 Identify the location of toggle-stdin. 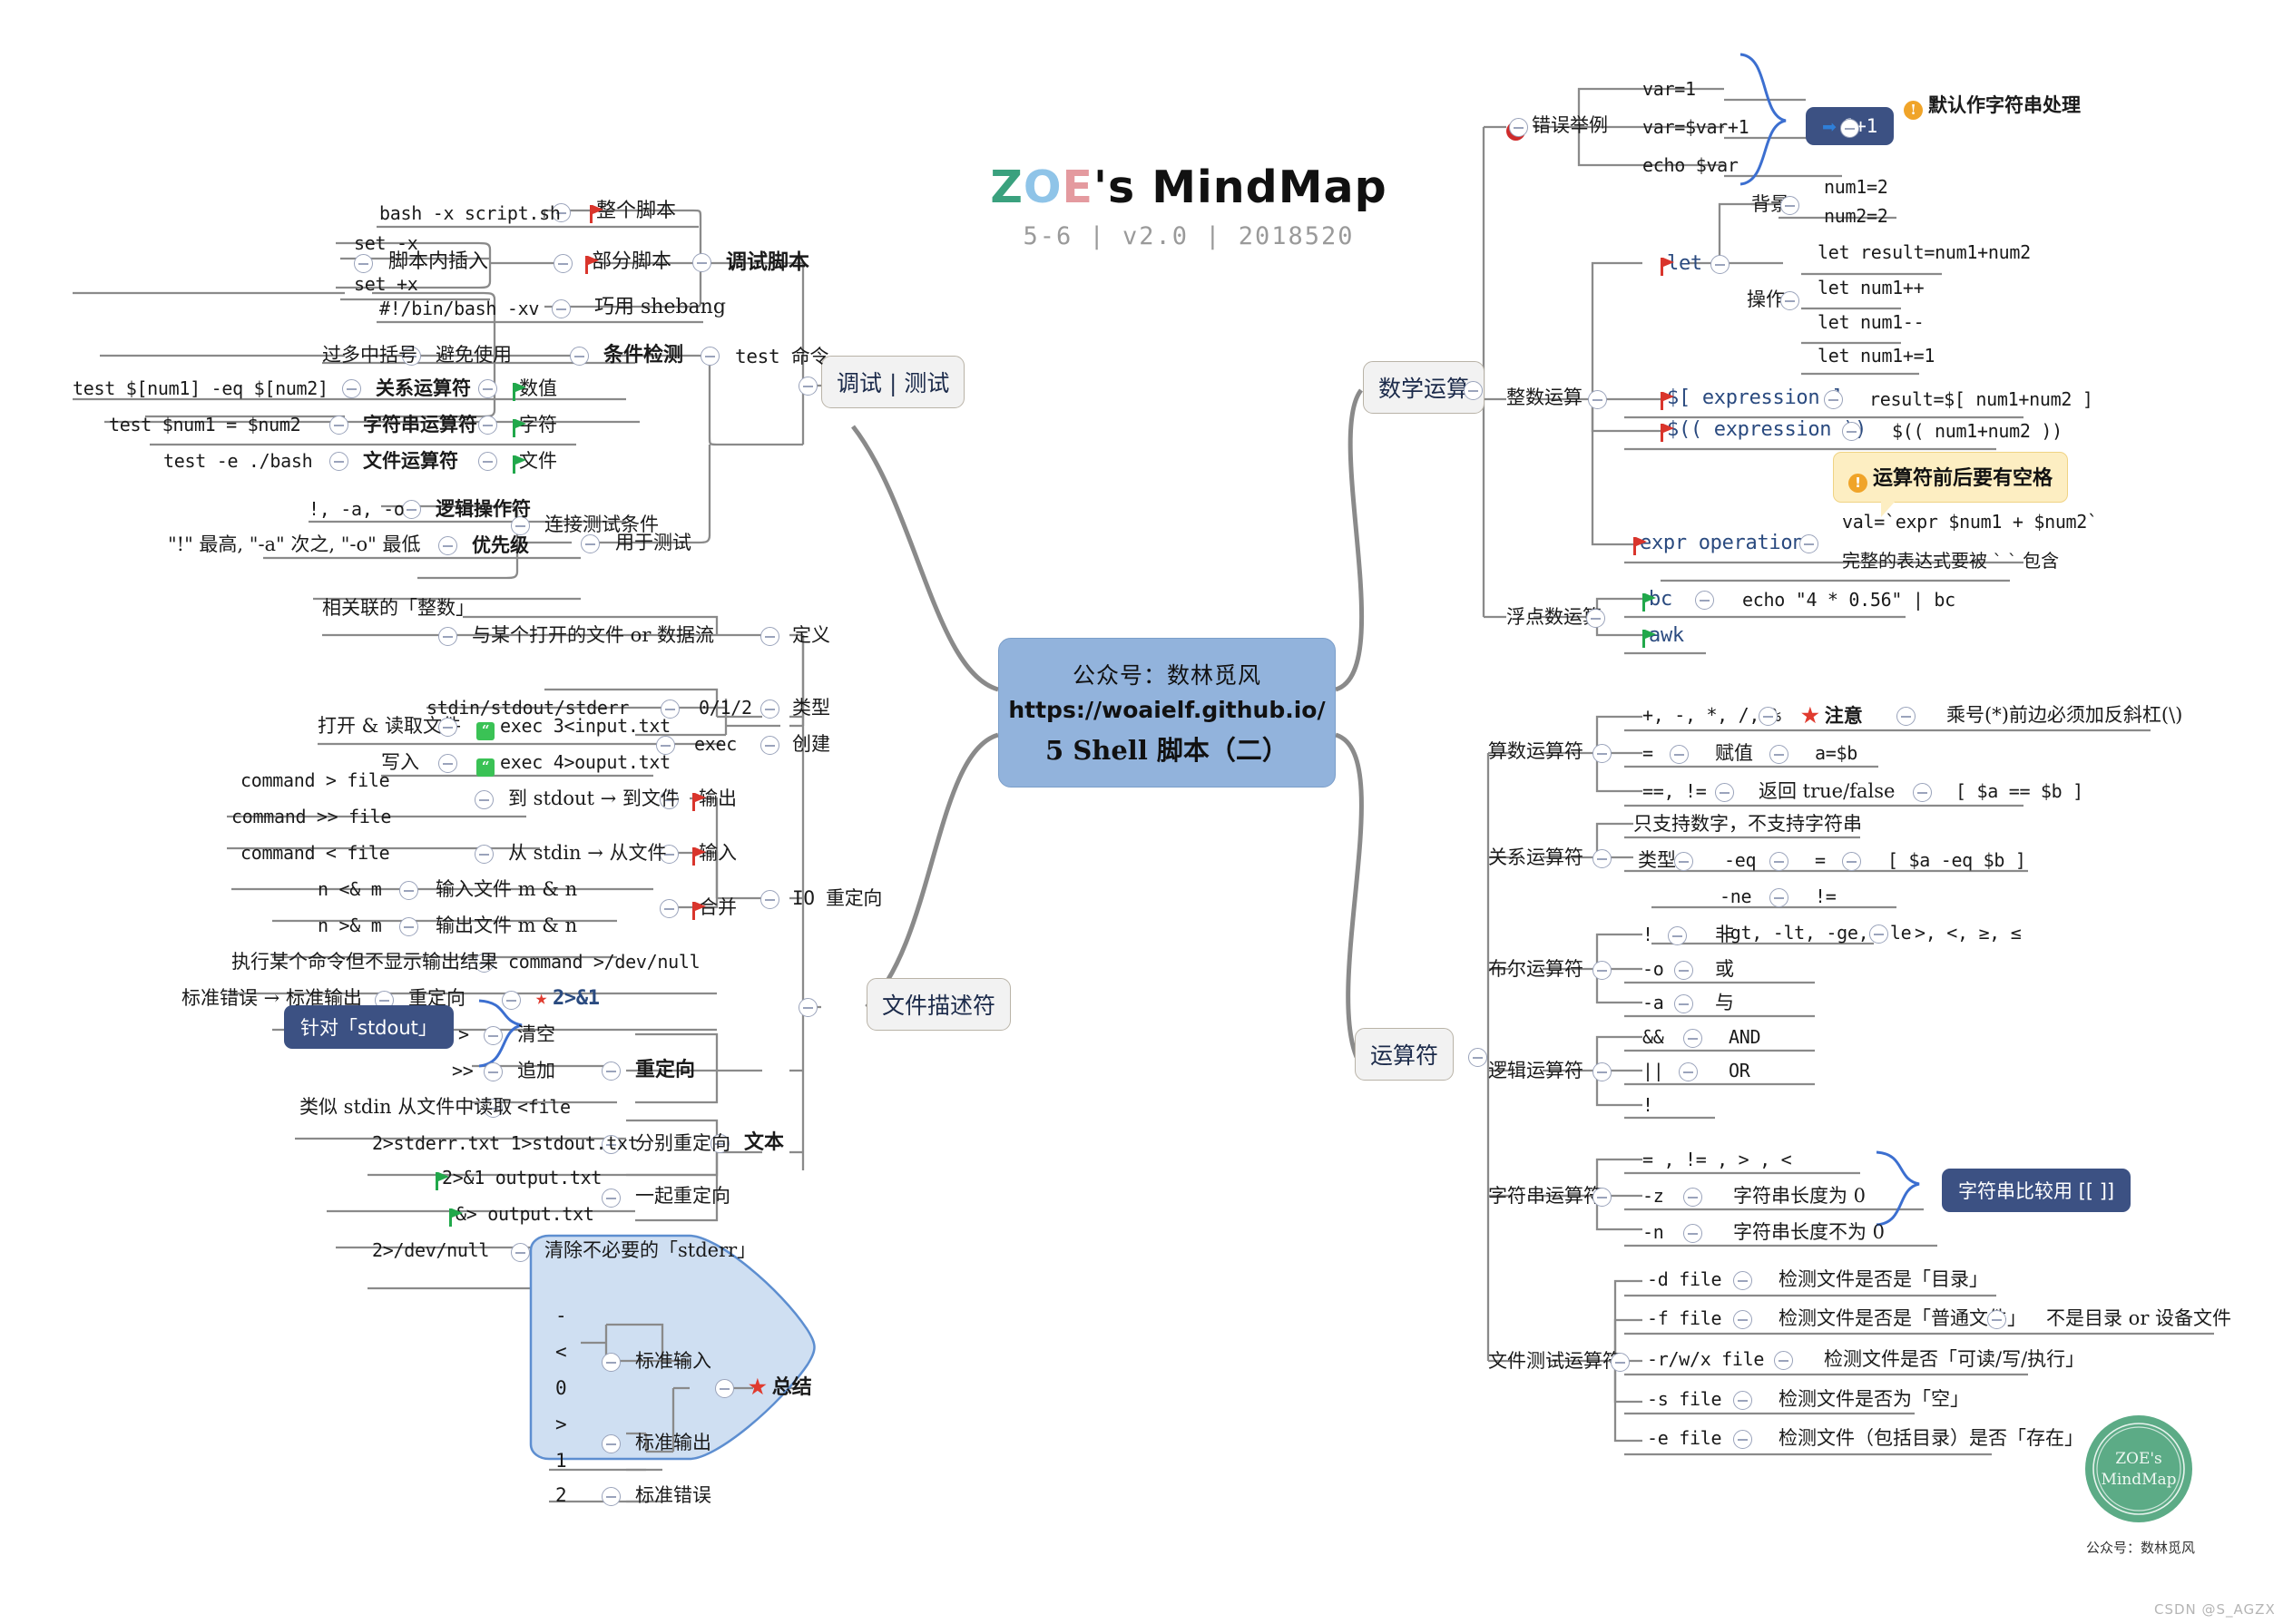
(611, 1362).